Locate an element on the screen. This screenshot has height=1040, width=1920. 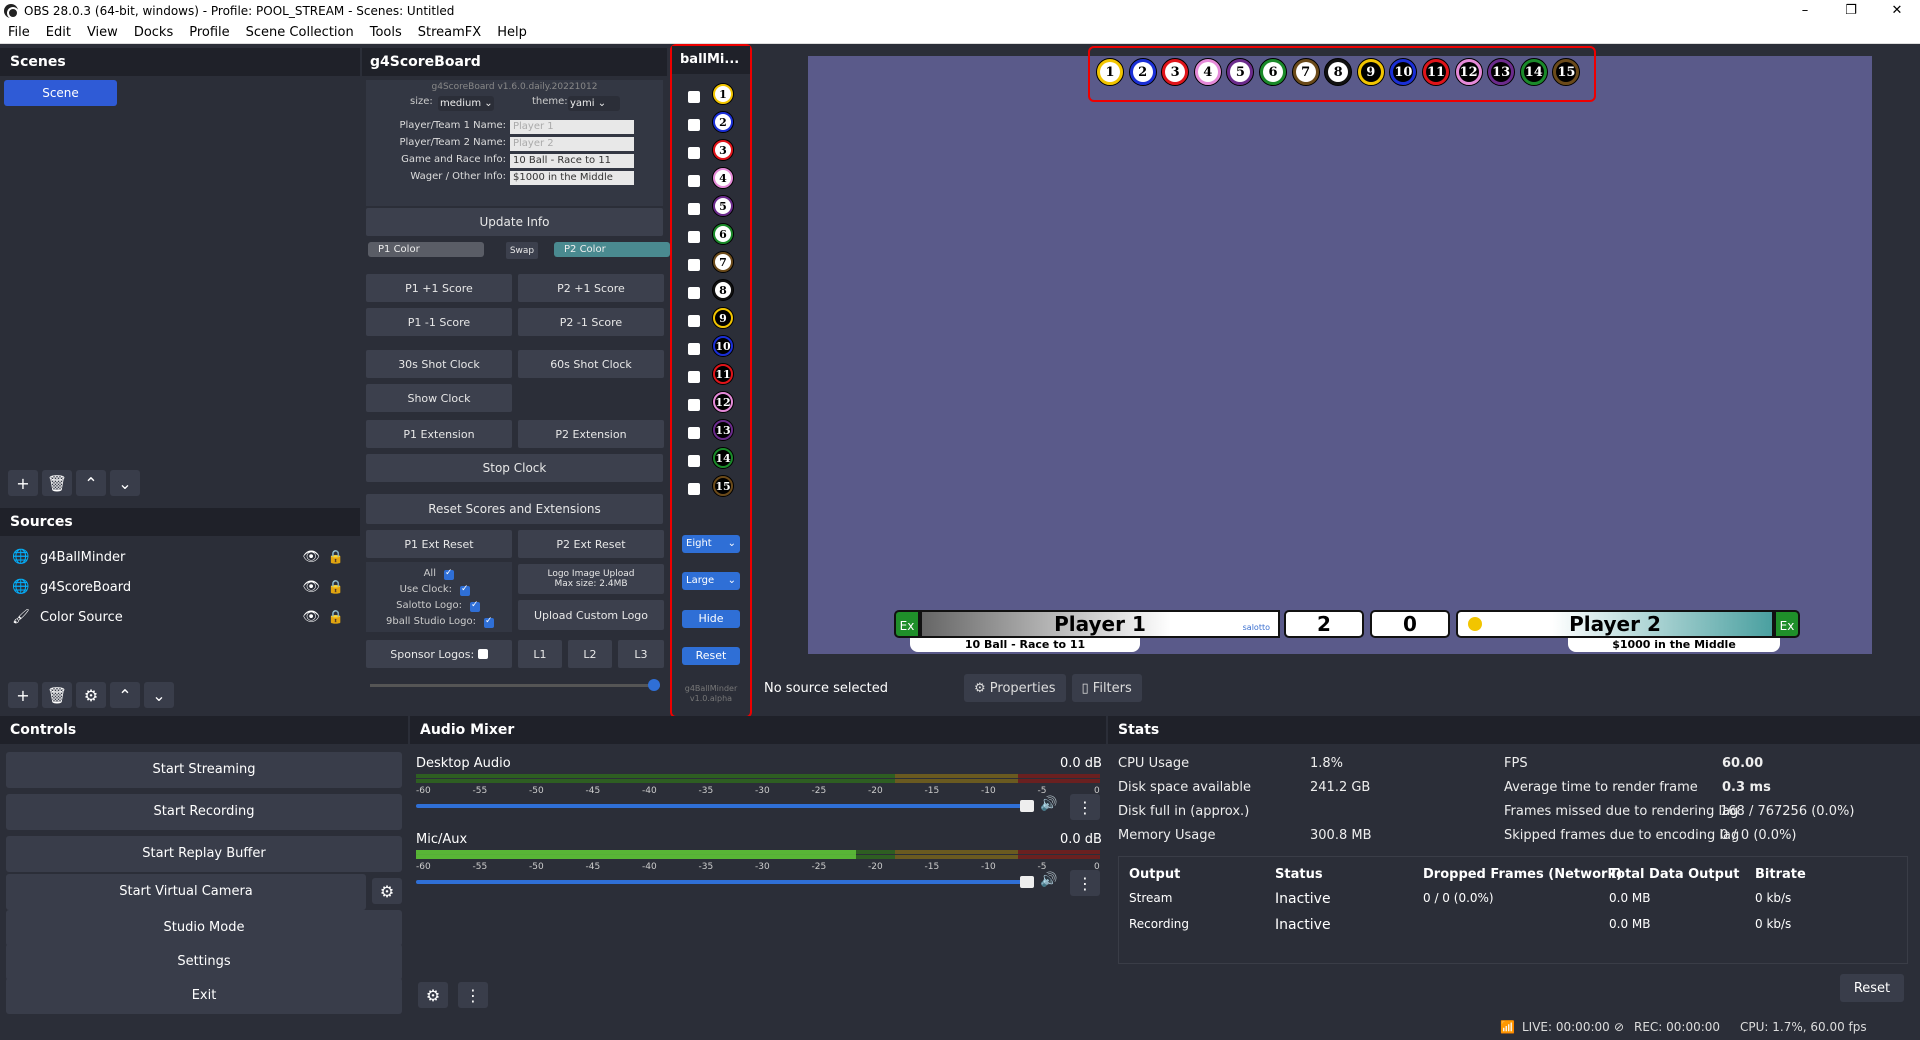
player2-input: Player 2 is located at coordinates (572, 144).